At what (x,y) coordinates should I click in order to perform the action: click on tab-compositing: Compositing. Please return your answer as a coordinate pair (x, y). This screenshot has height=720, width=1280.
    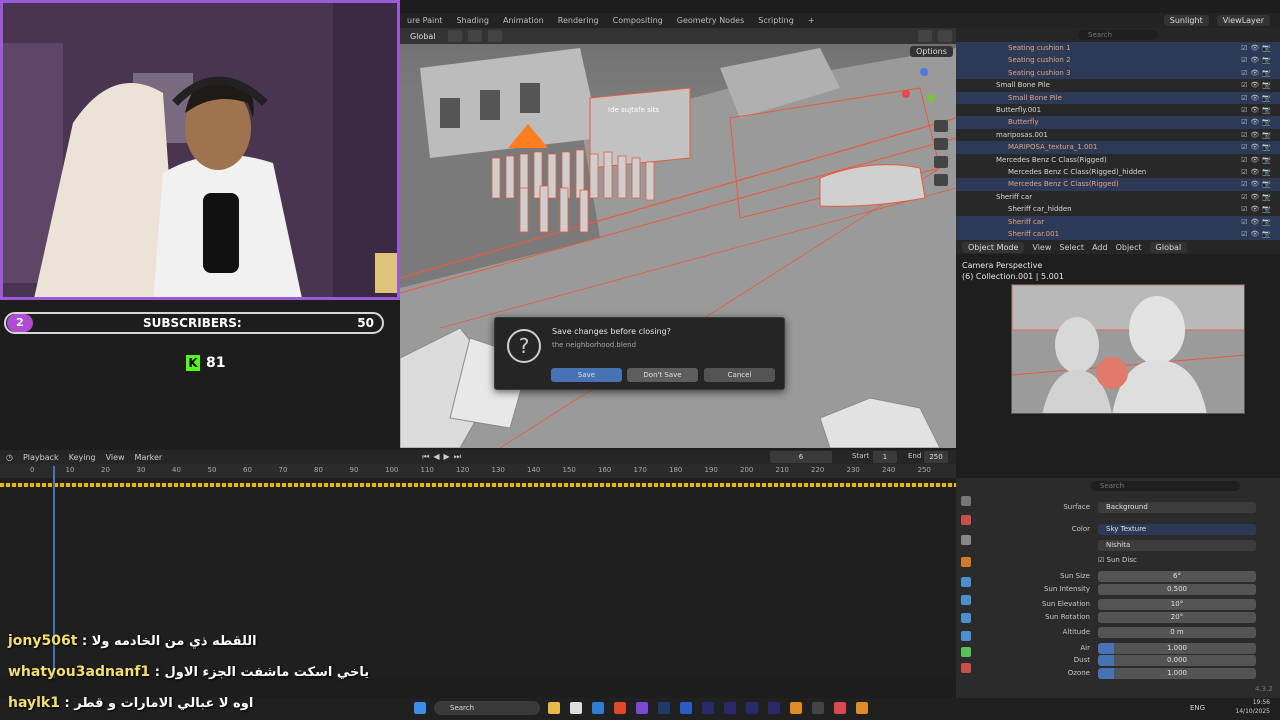
    Looking at the image, I should click on (638, 20).